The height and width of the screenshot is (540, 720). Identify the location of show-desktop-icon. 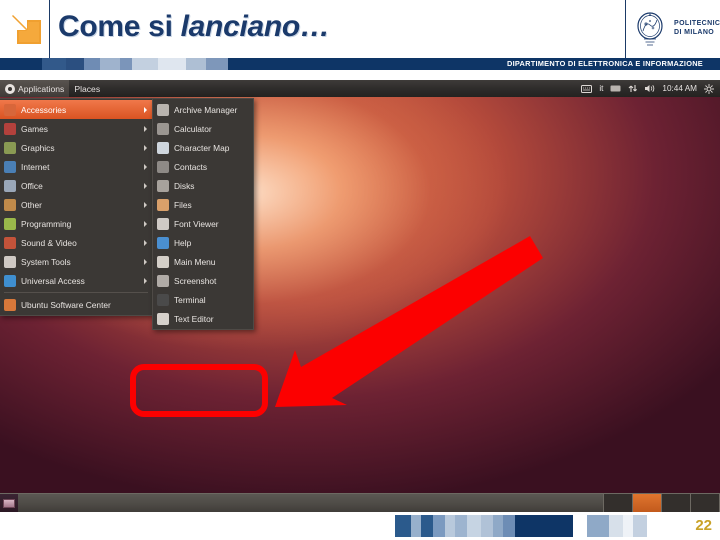
(9, 503).